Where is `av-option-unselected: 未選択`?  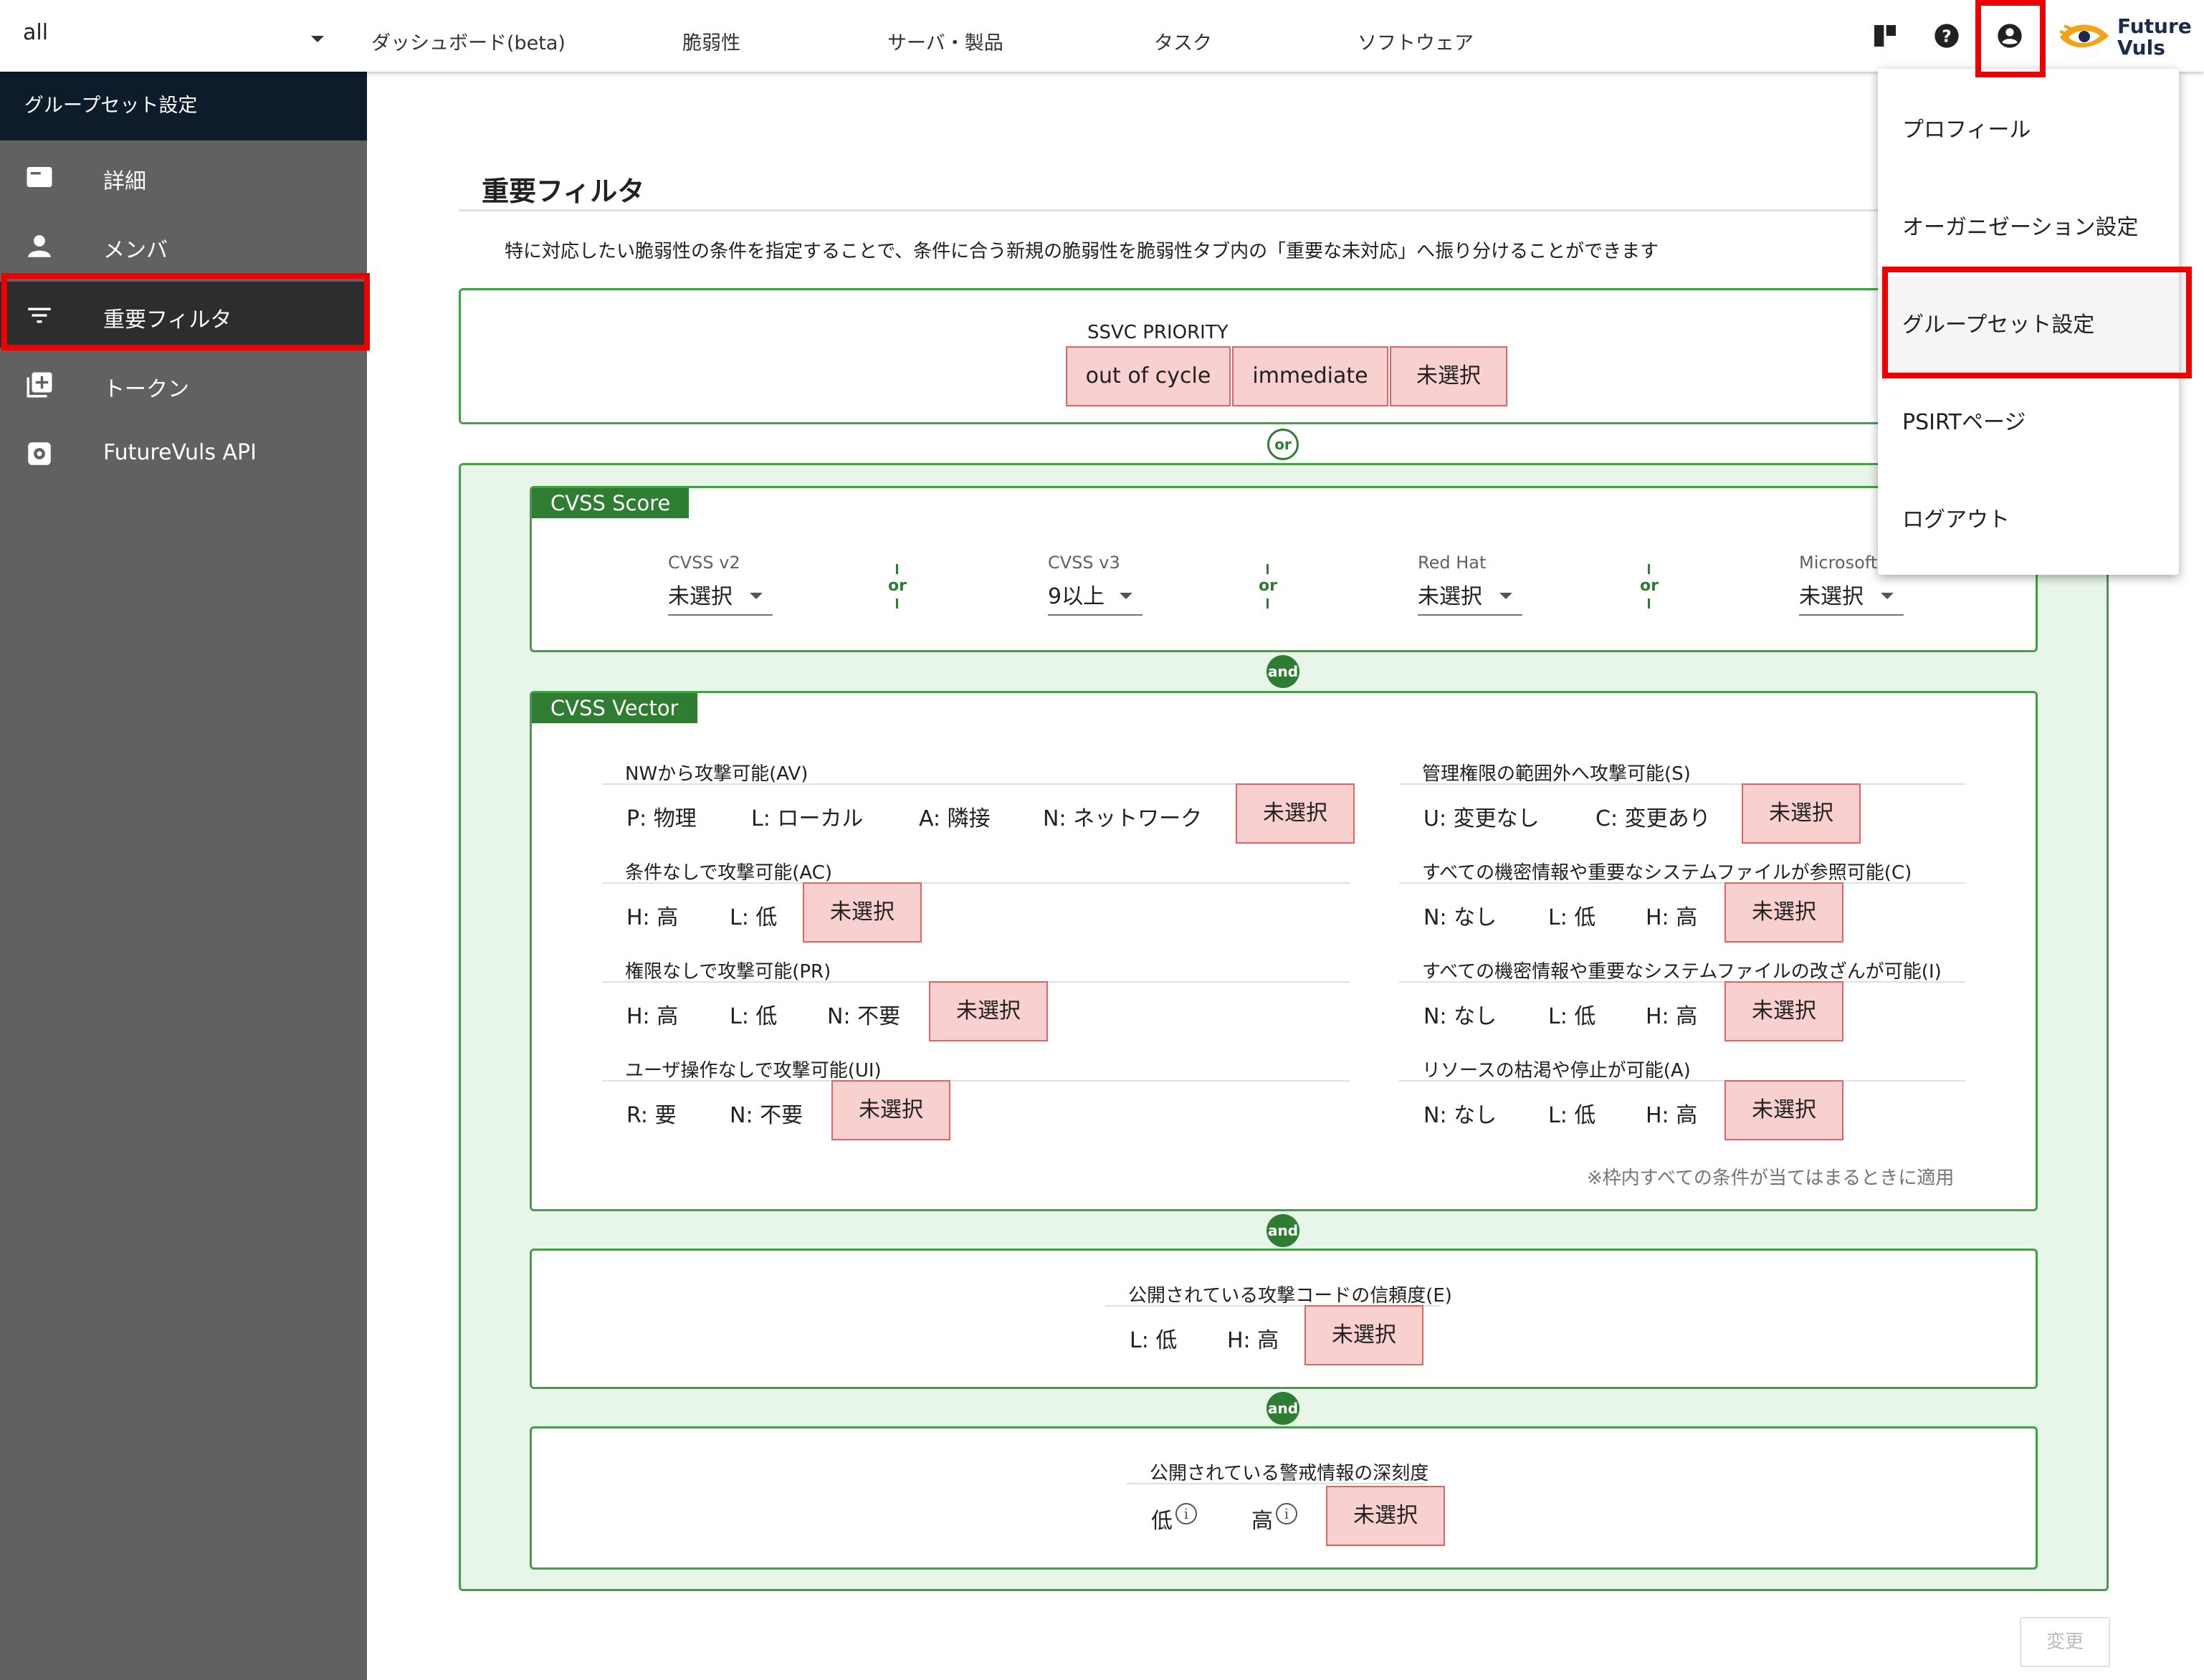 av-option-unselected: 未選択 is located at coordinates (1296, 813).